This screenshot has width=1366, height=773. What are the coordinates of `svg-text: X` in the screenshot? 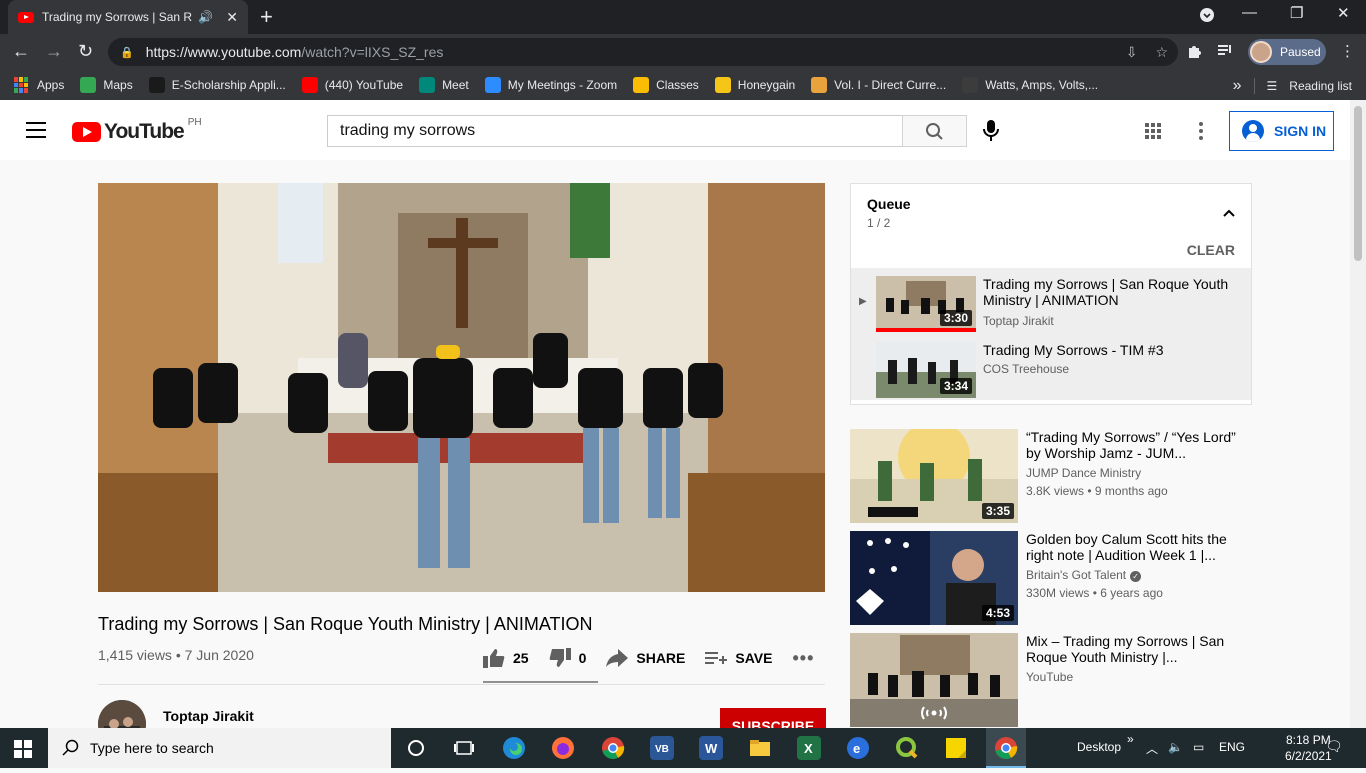 It's located at (808, 748).